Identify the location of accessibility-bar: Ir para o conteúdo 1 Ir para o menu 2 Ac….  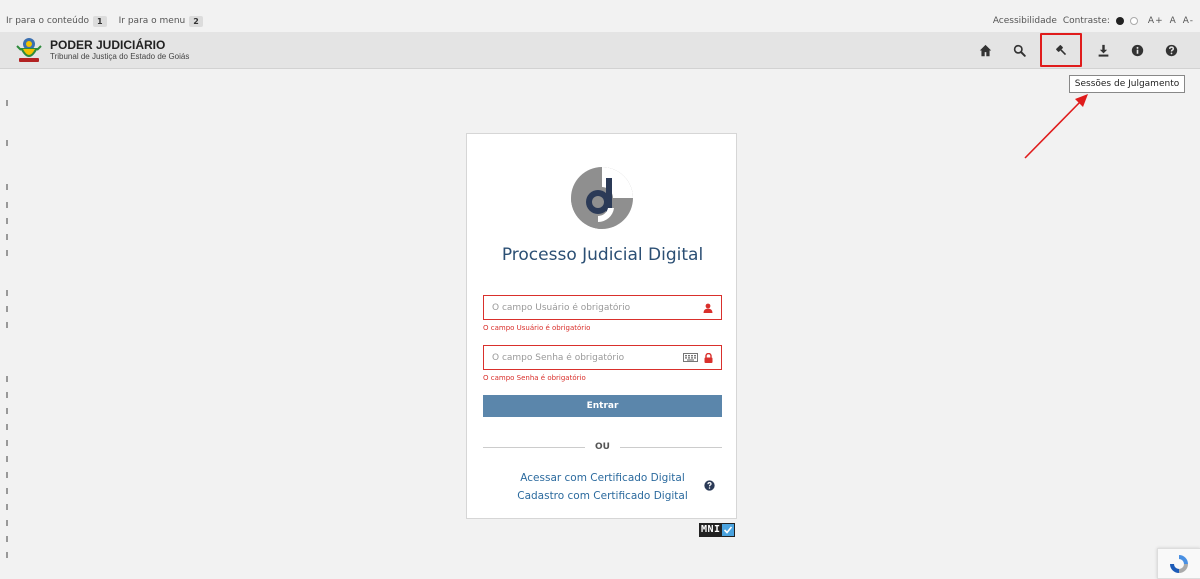
(600, 21).